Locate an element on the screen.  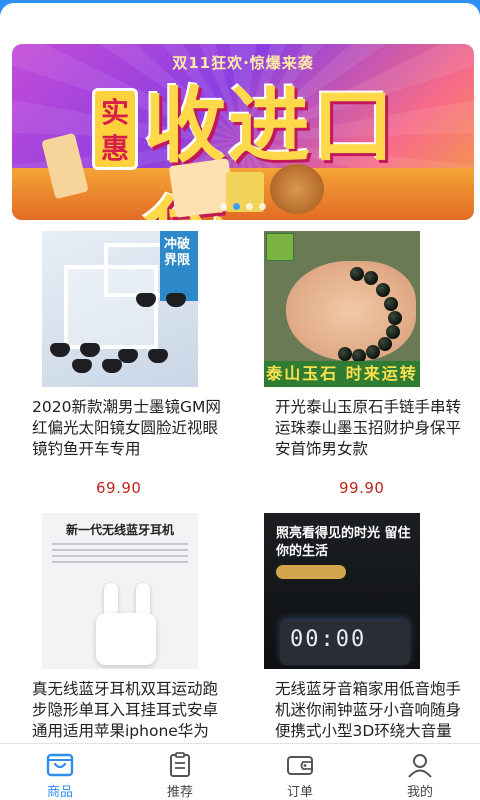
tab-profile: 我的 is located at coordinates (420, 772).